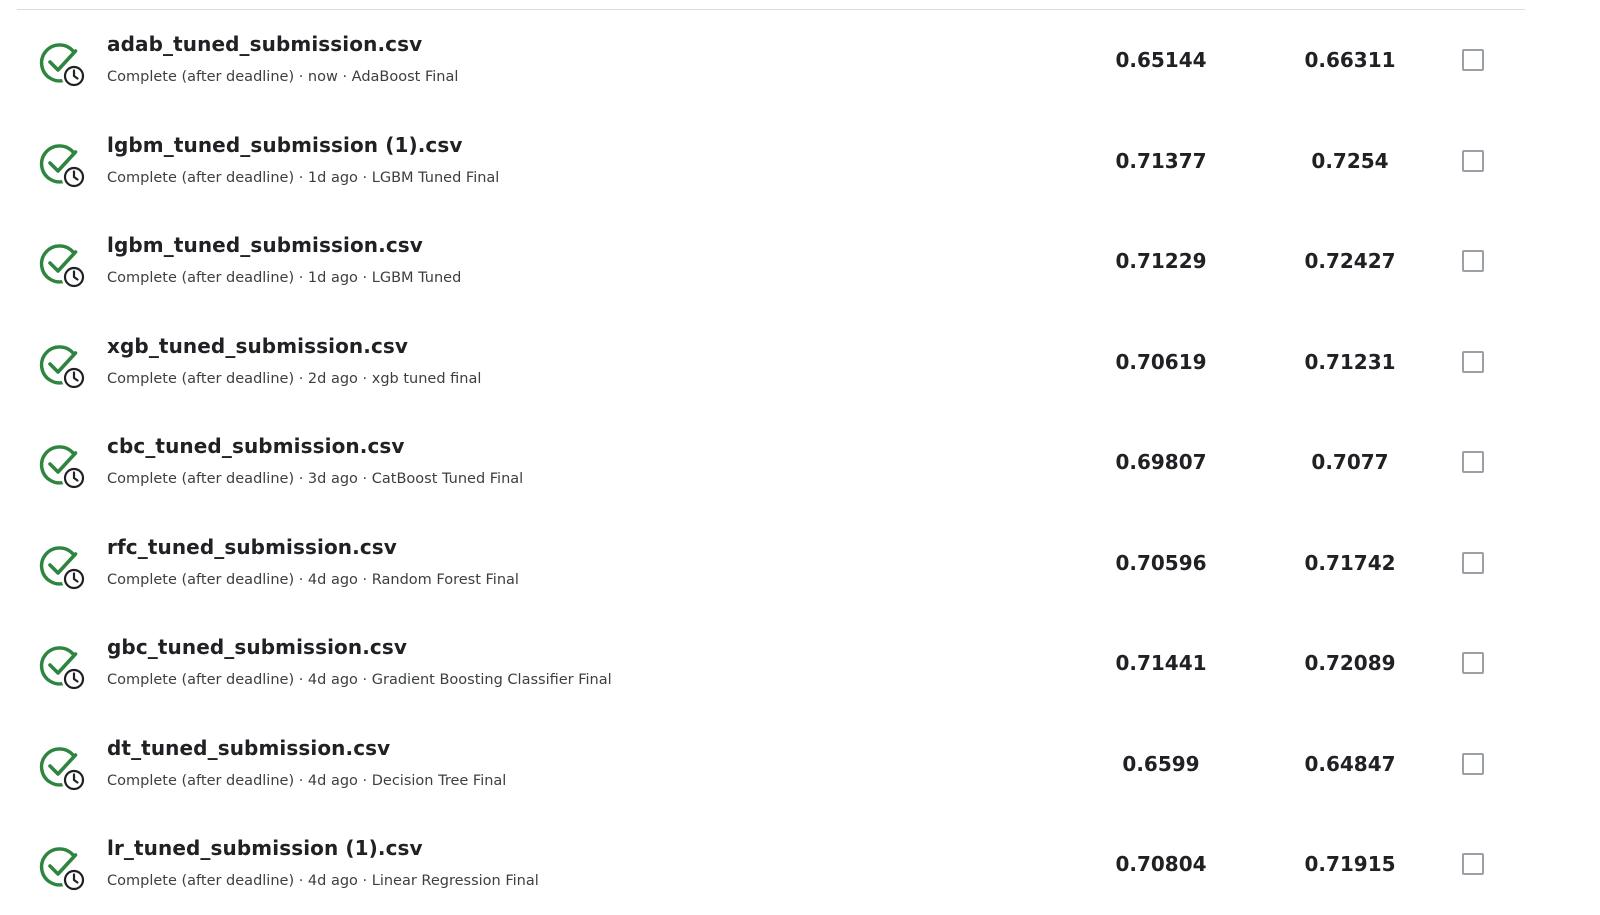 The image size is (1600, 915). What do you see at coordinates (1350, 261) in the screenshot?
I see `public-score: 0.72427` at bounding box center [1350, 261].